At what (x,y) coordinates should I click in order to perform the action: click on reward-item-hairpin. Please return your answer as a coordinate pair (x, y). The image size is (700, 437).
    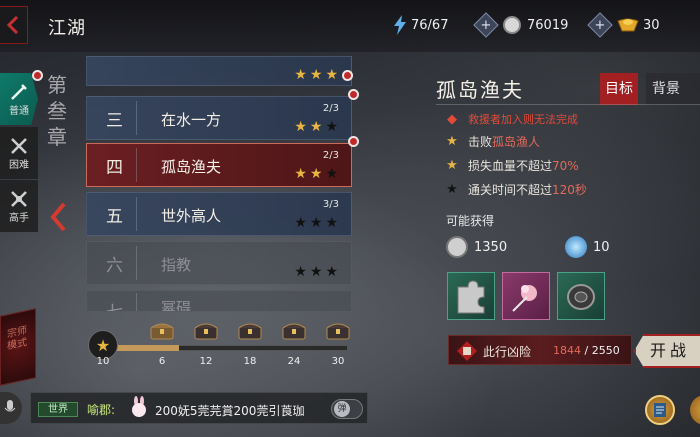
    Looking at the image, I should click on (526, 296).